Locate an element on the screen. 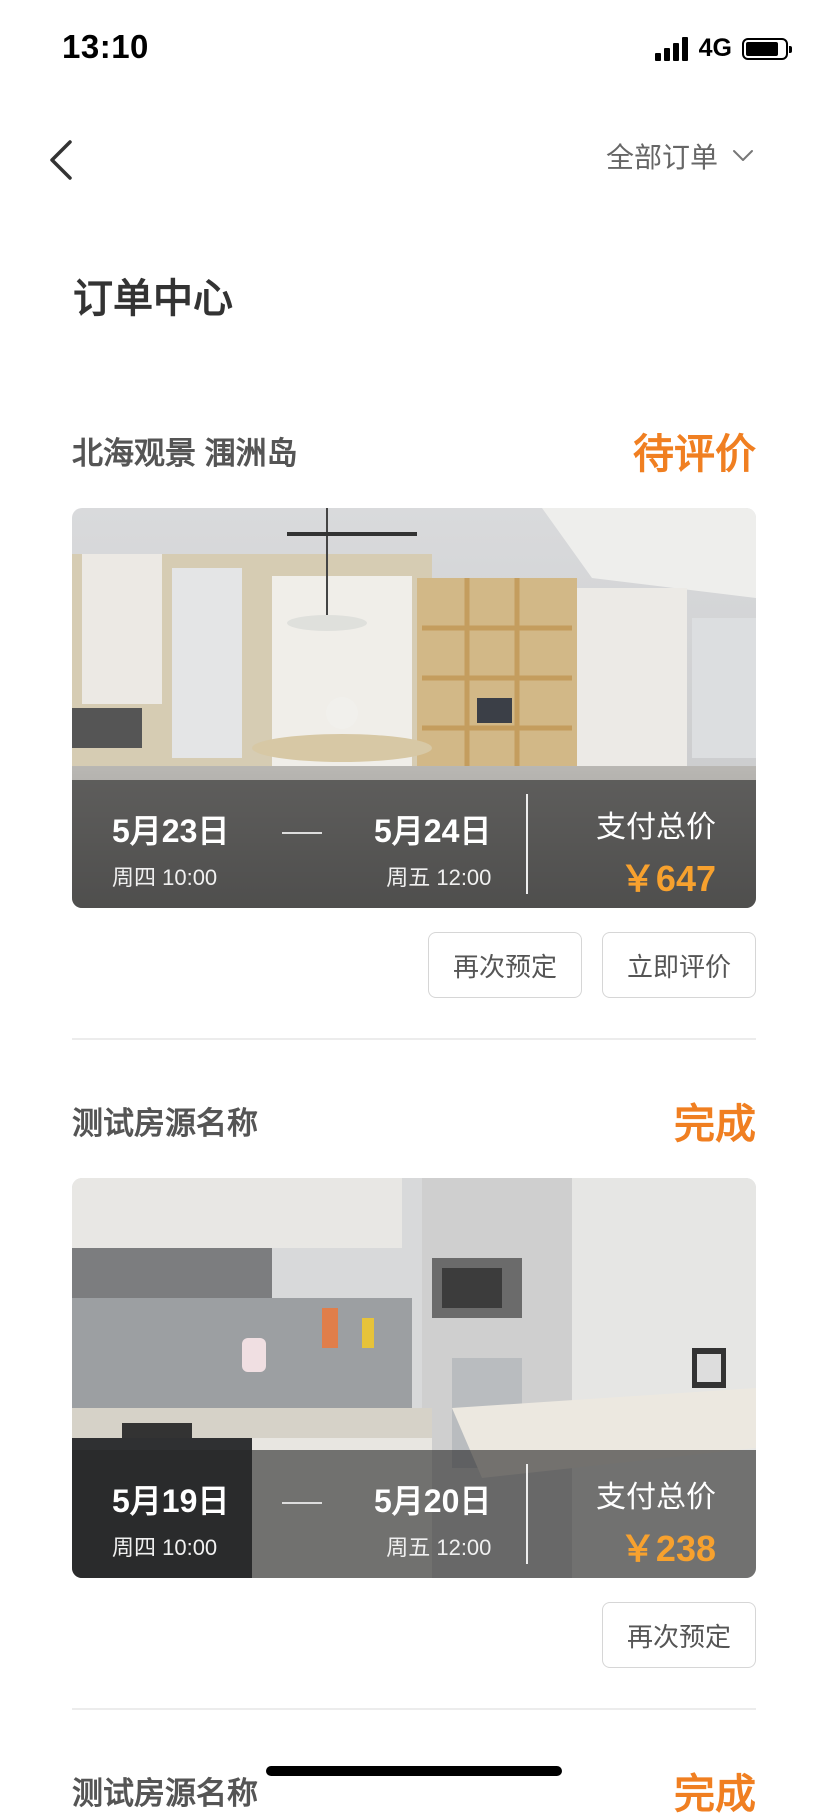 The image size is (828, 1820). booking-summary: 5月19日 周四 10:00 5月20日 周五 12:00 支付总价 ￥238 is located at coordinates (414, 1514).